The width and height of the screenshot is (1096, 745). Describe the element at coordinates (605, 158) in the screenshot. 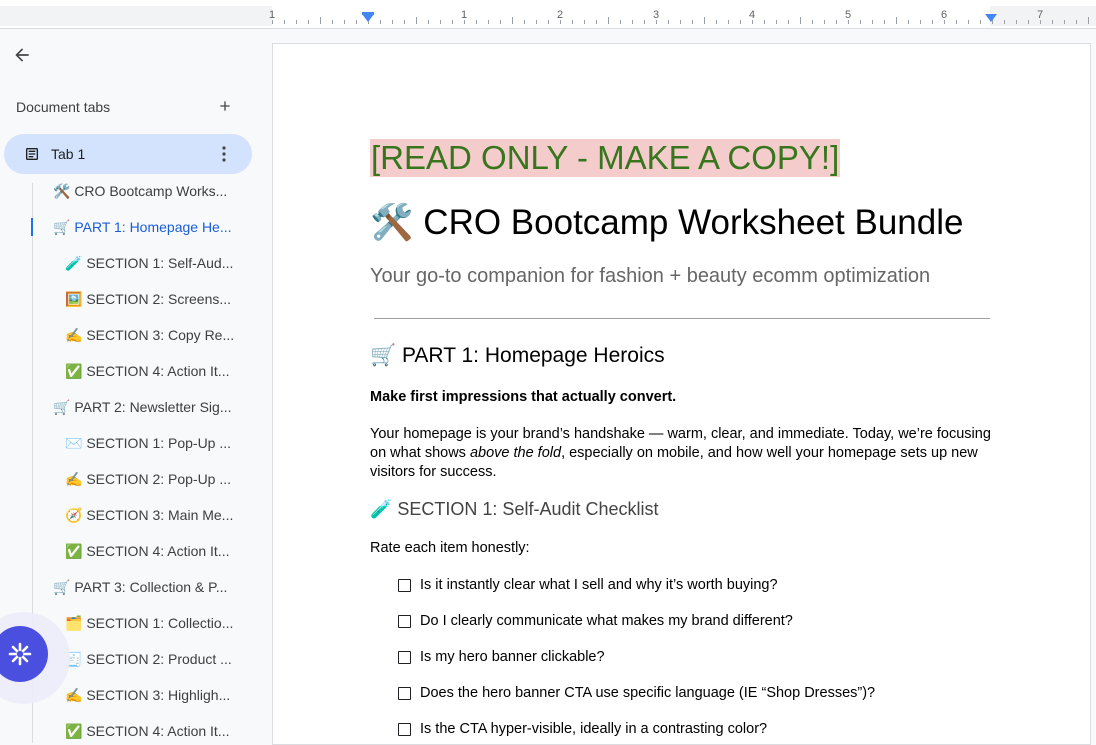

I see `read-only-banner: [READ ONLY - MAKE A COPY!]` at that location.